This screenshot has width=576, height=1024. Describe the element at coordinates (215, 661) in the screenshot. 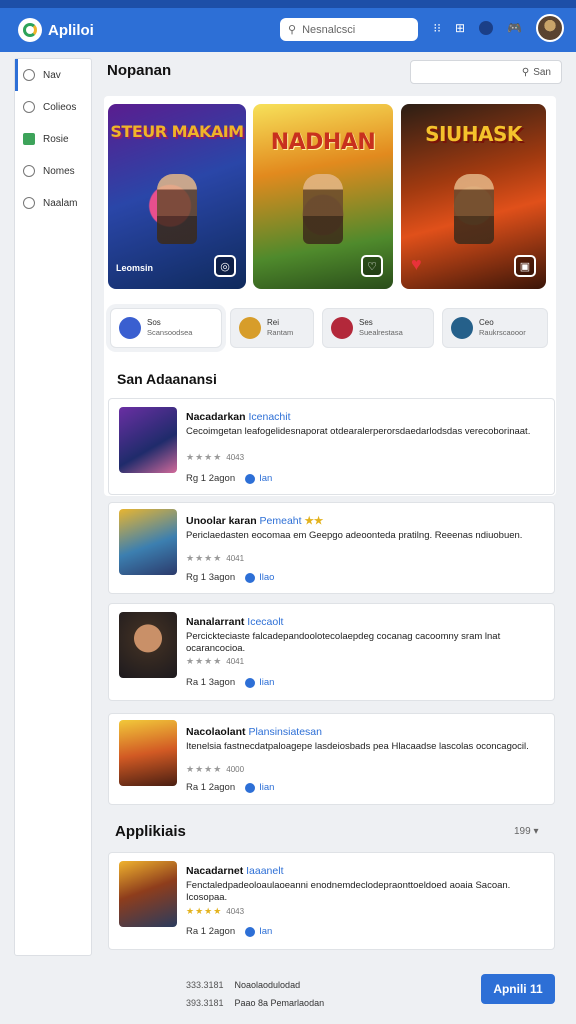

I see `item-rating: ★★★★ 4041` at that location.